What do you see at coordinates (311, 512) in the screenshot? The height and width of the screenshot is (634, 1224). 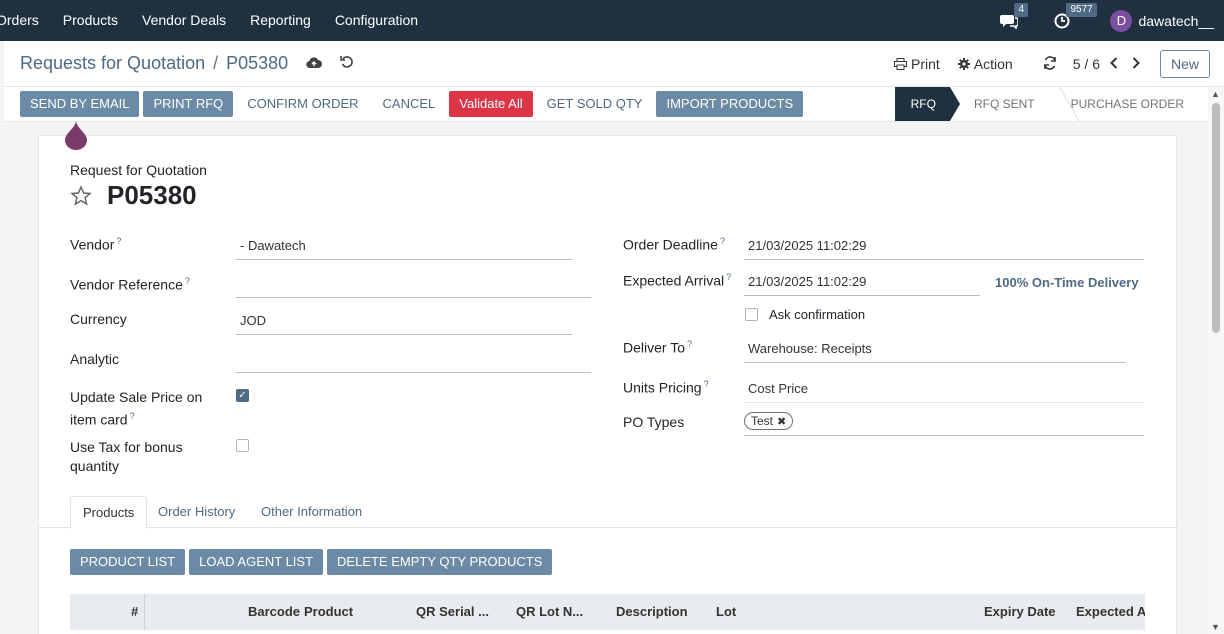 I see `tab-other-information: Other Information` at bounding box center [311, 512].